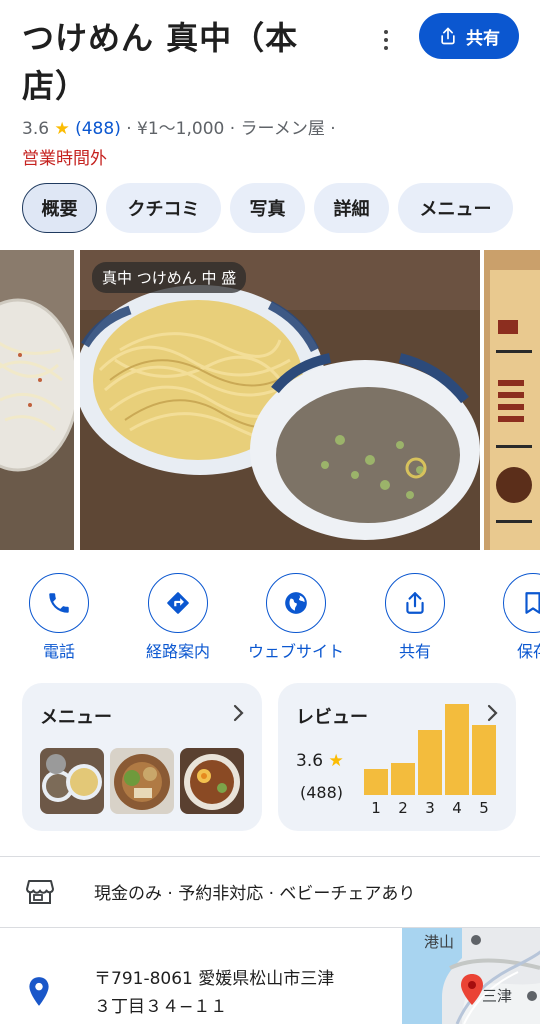  Describe the element at coordinates (238, 713) in the screenshot. I see `chevron-right-icon` at that location.